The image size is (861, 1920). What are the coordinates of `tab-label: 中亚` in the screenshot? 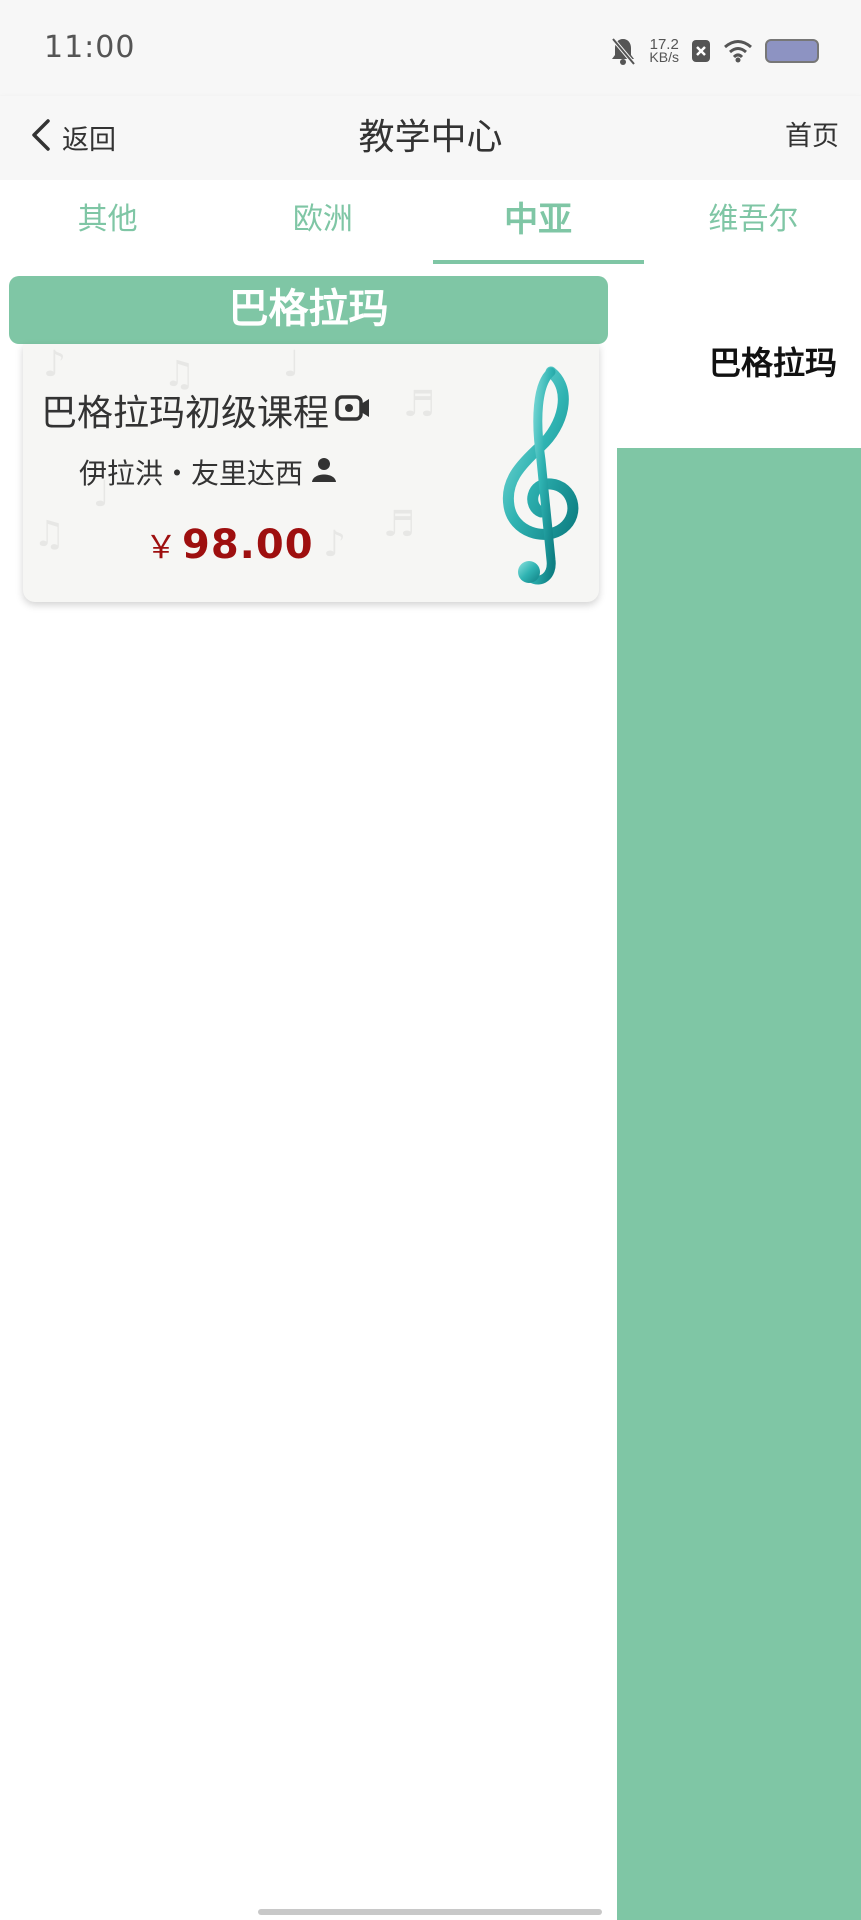 It's located at (538, 220).